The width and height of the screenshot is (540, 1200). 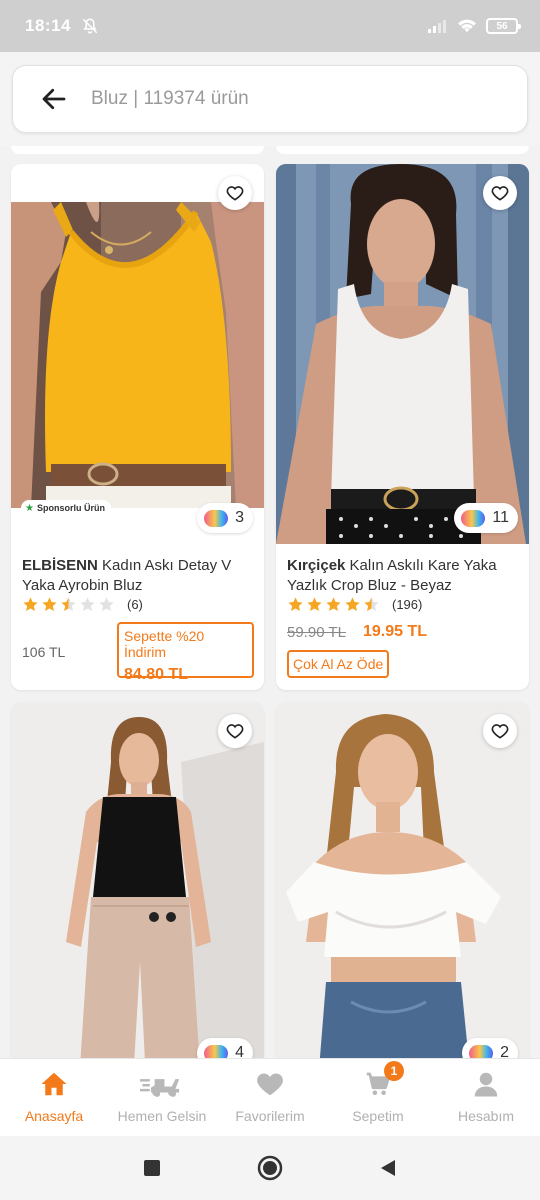 I want to click on notifications-muted-icon, so click(x=90, y=26).